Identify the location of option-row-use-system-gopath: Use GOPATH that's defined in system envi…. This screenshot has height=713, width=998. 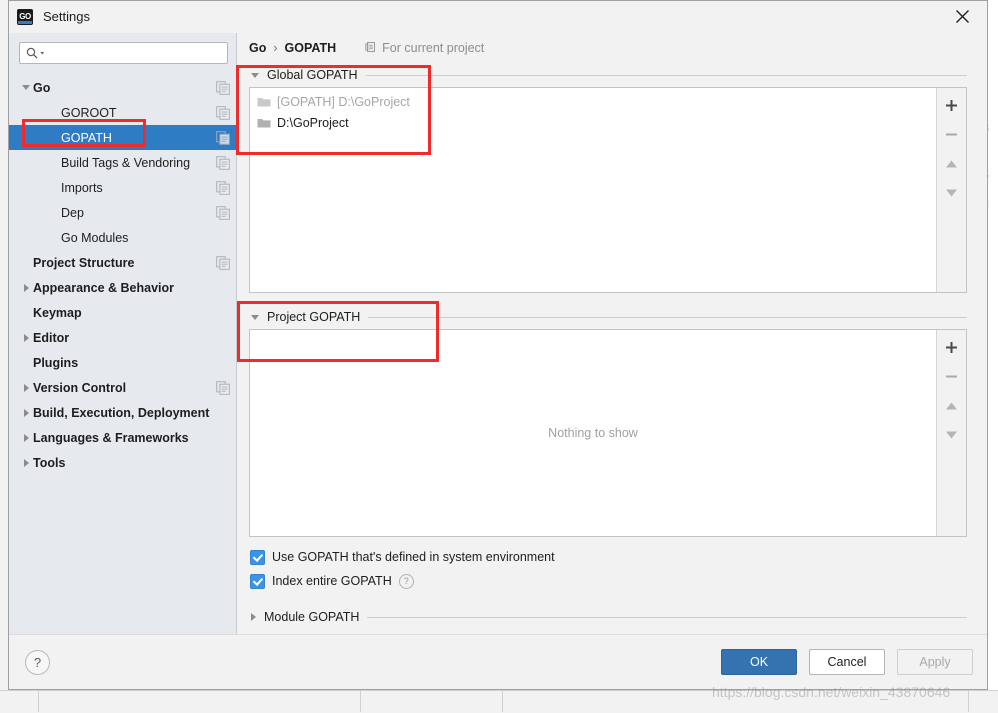
(612, 557).